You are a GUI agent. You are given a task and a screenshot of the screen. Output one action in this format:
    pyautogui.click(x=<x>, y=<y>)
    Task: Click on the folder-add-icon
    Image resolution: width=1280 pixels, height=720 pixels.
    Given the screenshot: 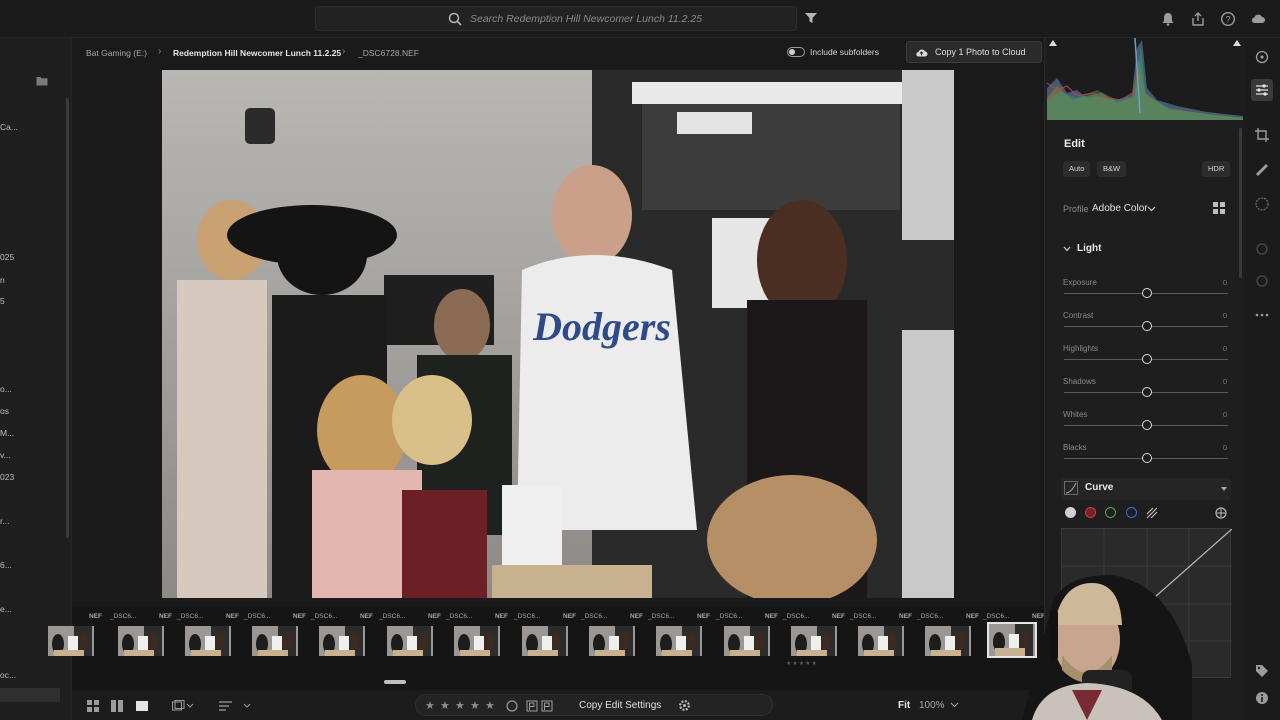 What is the action you would take?
    pyautogui.click(x=42, y=81)
    